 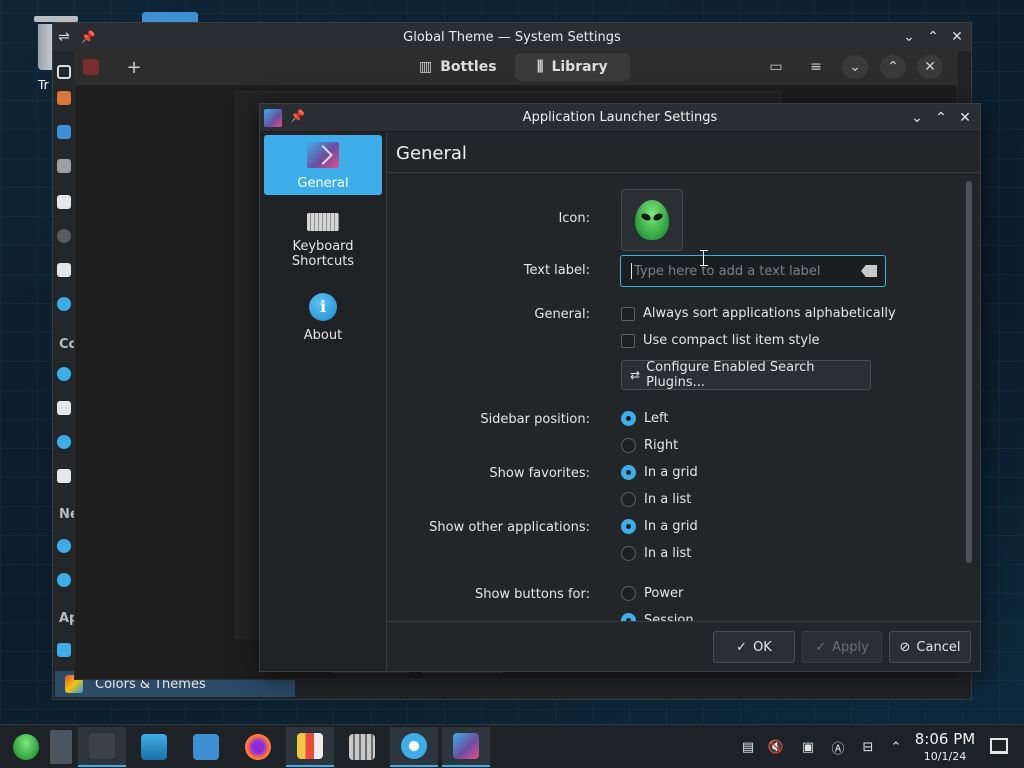 What do you see at coordinates (656, 499) in the screenshot?
I see `favorites-list-radio: In a list` at bounding box center [656, 499].